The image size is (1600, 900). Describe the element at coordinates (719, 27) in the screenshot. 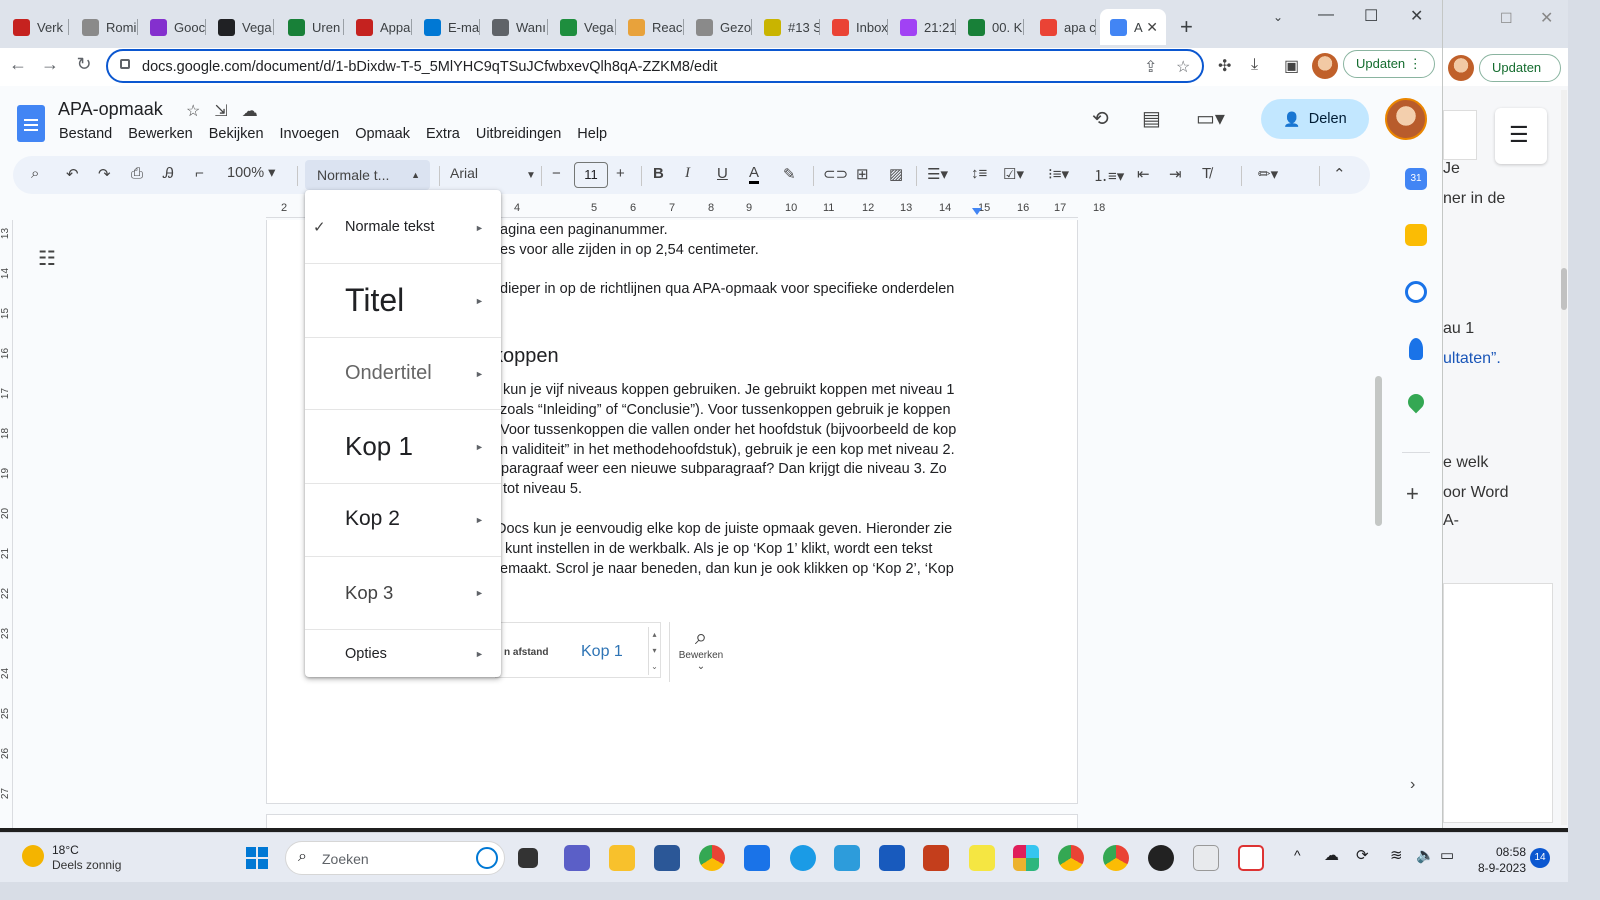

I see `tab: Gezo` at that location.